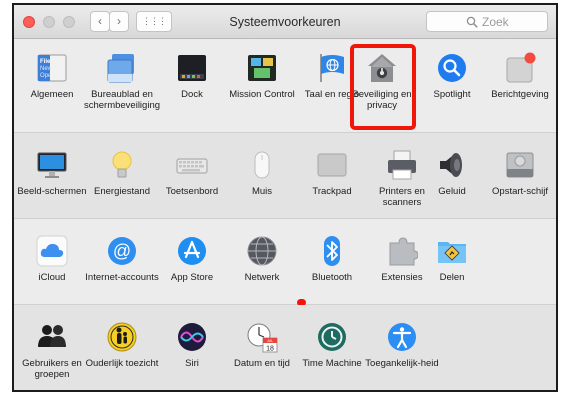  Describe the element at coordinates (520, 165) in the screenshot. I see `startup-disk-icon` at that location.